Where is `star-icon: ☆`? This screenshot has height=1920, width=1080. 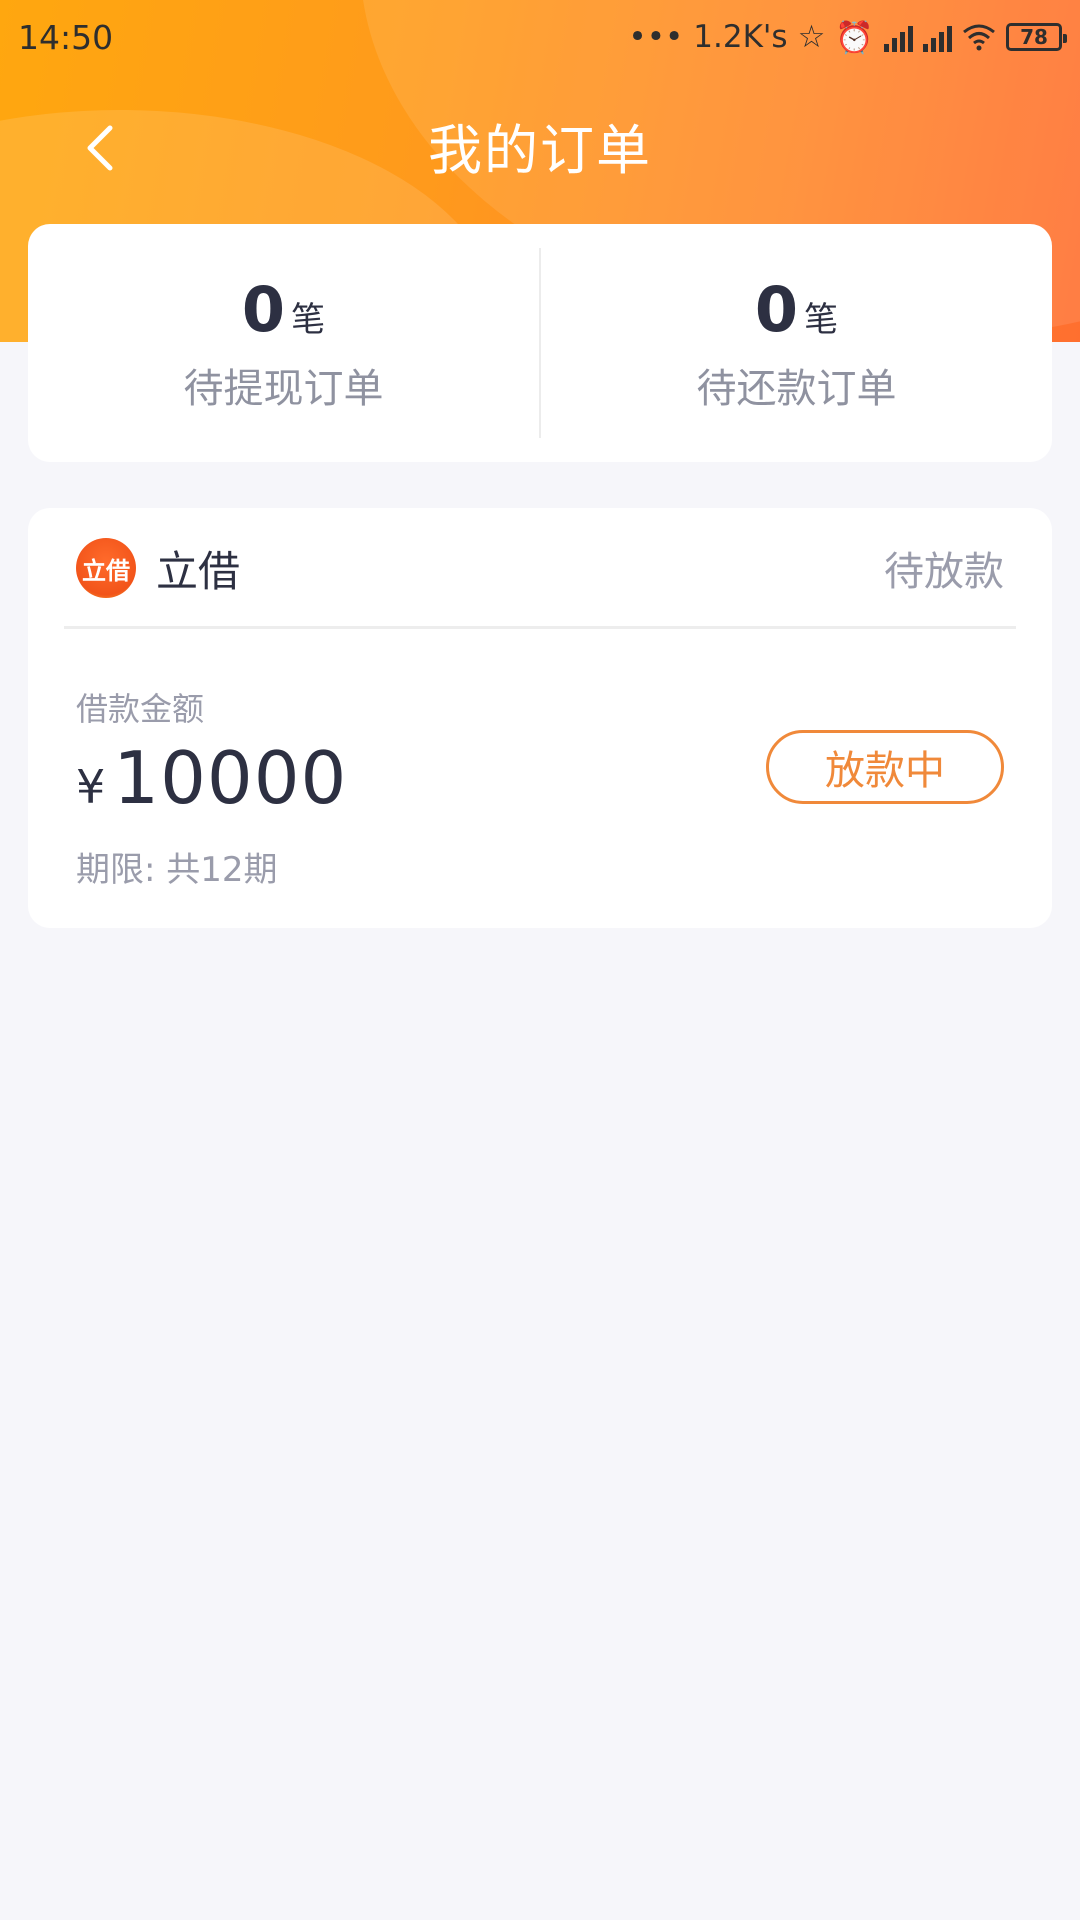
star-icon: ☆ is located at coordinates (811, 37).